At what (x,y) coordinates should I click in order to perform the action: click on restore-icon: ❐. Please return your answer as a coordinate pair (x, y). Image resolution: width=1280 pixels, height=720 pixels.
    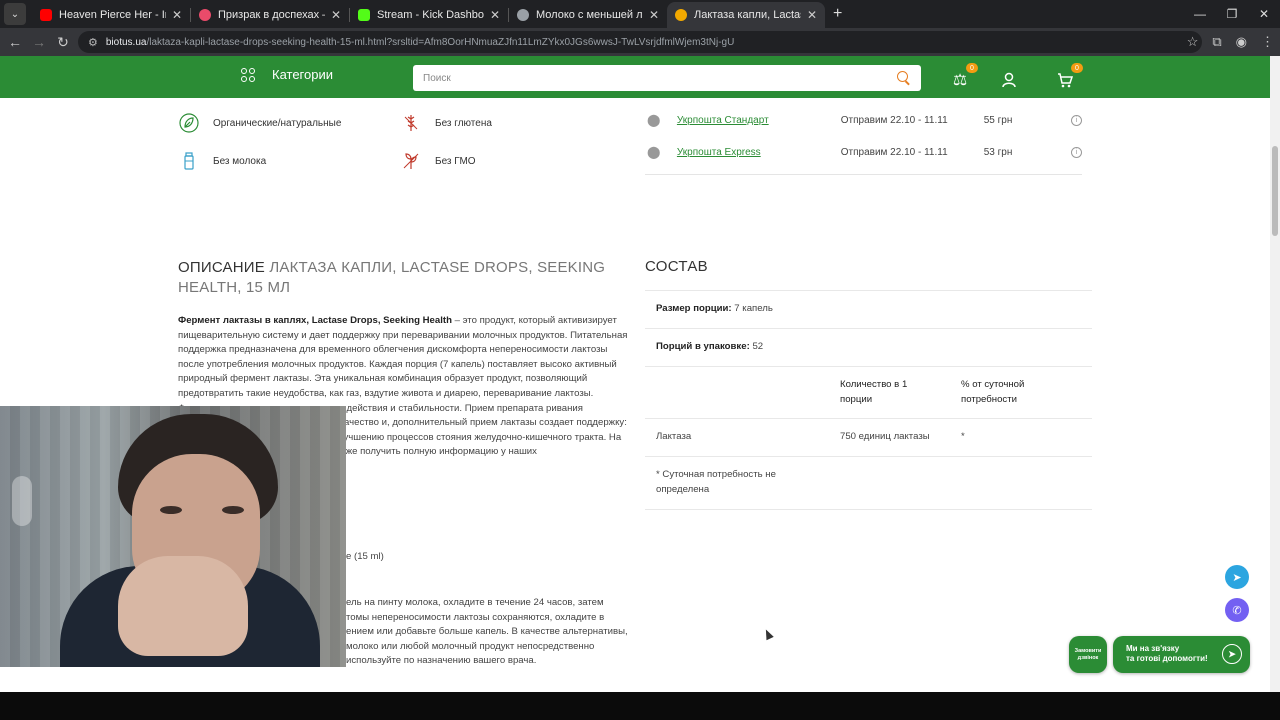
    Looking at the image, I should click on (1232, 14).